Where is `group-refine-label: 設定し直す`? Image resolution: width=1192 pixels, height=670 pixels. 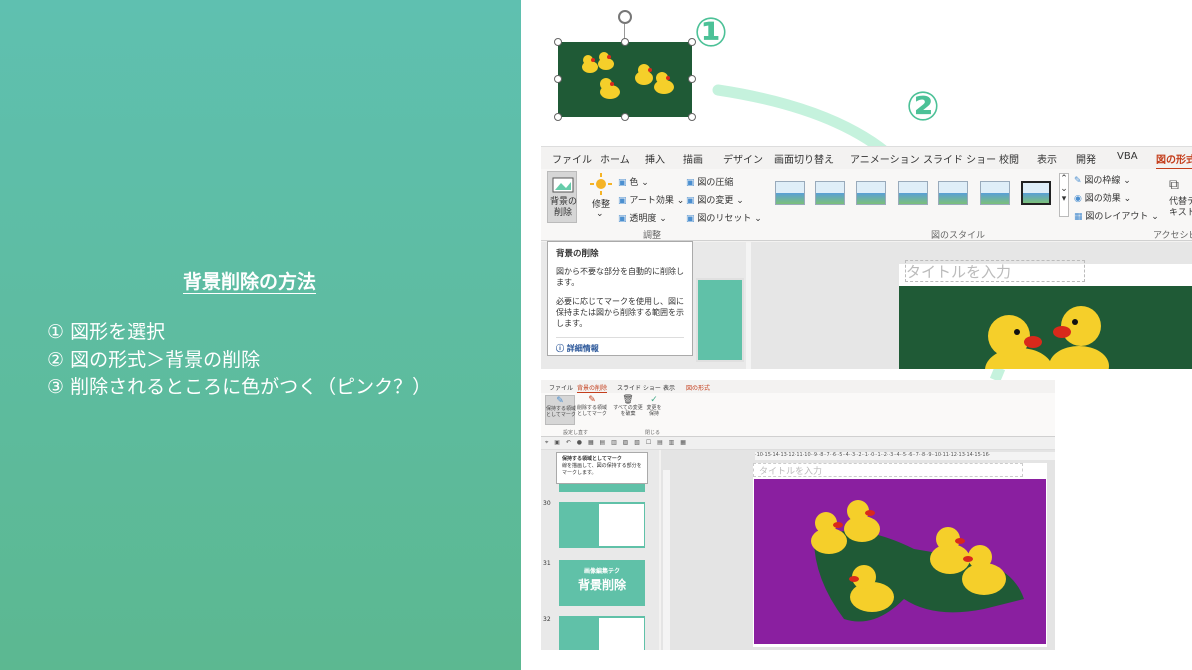
group-refine-label: 設定し直す is located at coordinates (576, 433).